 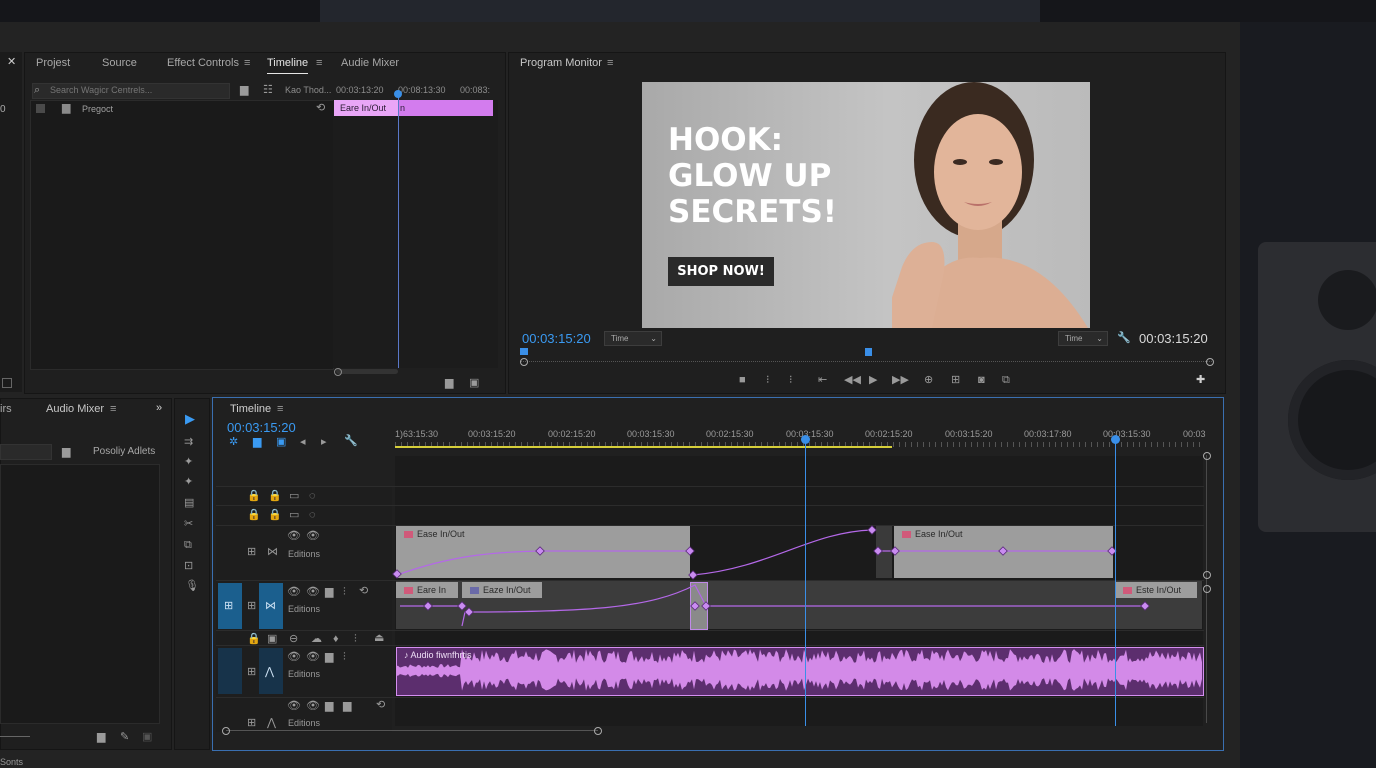 What do you see at coordinates (97, 109) in the screenshot?
I see `tree-item-label: Pregoct` at bounding box center [97, 109].